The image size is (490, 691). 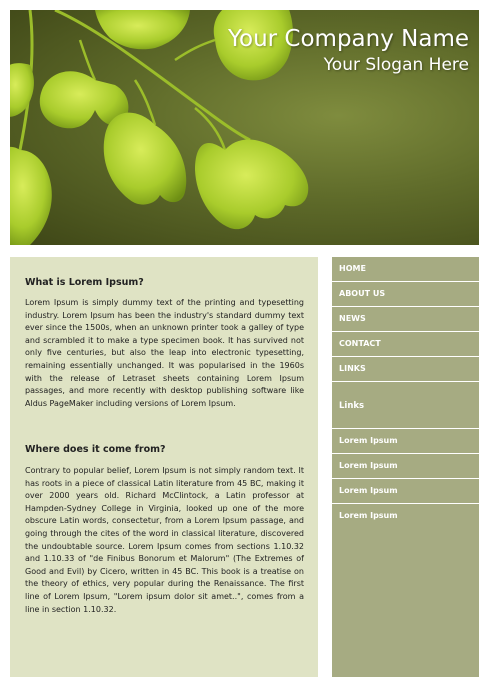 What do you see at coordinates (405, 344) in the screenshot?
I see `nav-item-contact: CONTACT` at bounding box center [405, 344].